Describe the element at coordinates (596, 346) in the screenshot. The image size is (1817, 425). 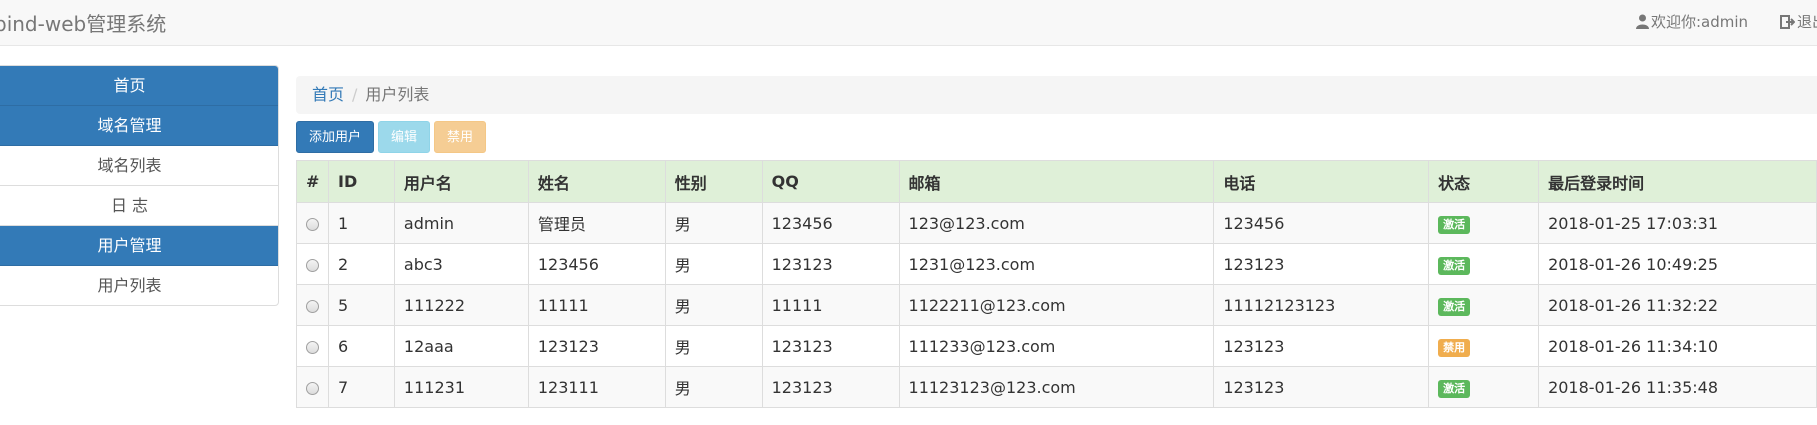
I see `cell-name: 123123` at that location.